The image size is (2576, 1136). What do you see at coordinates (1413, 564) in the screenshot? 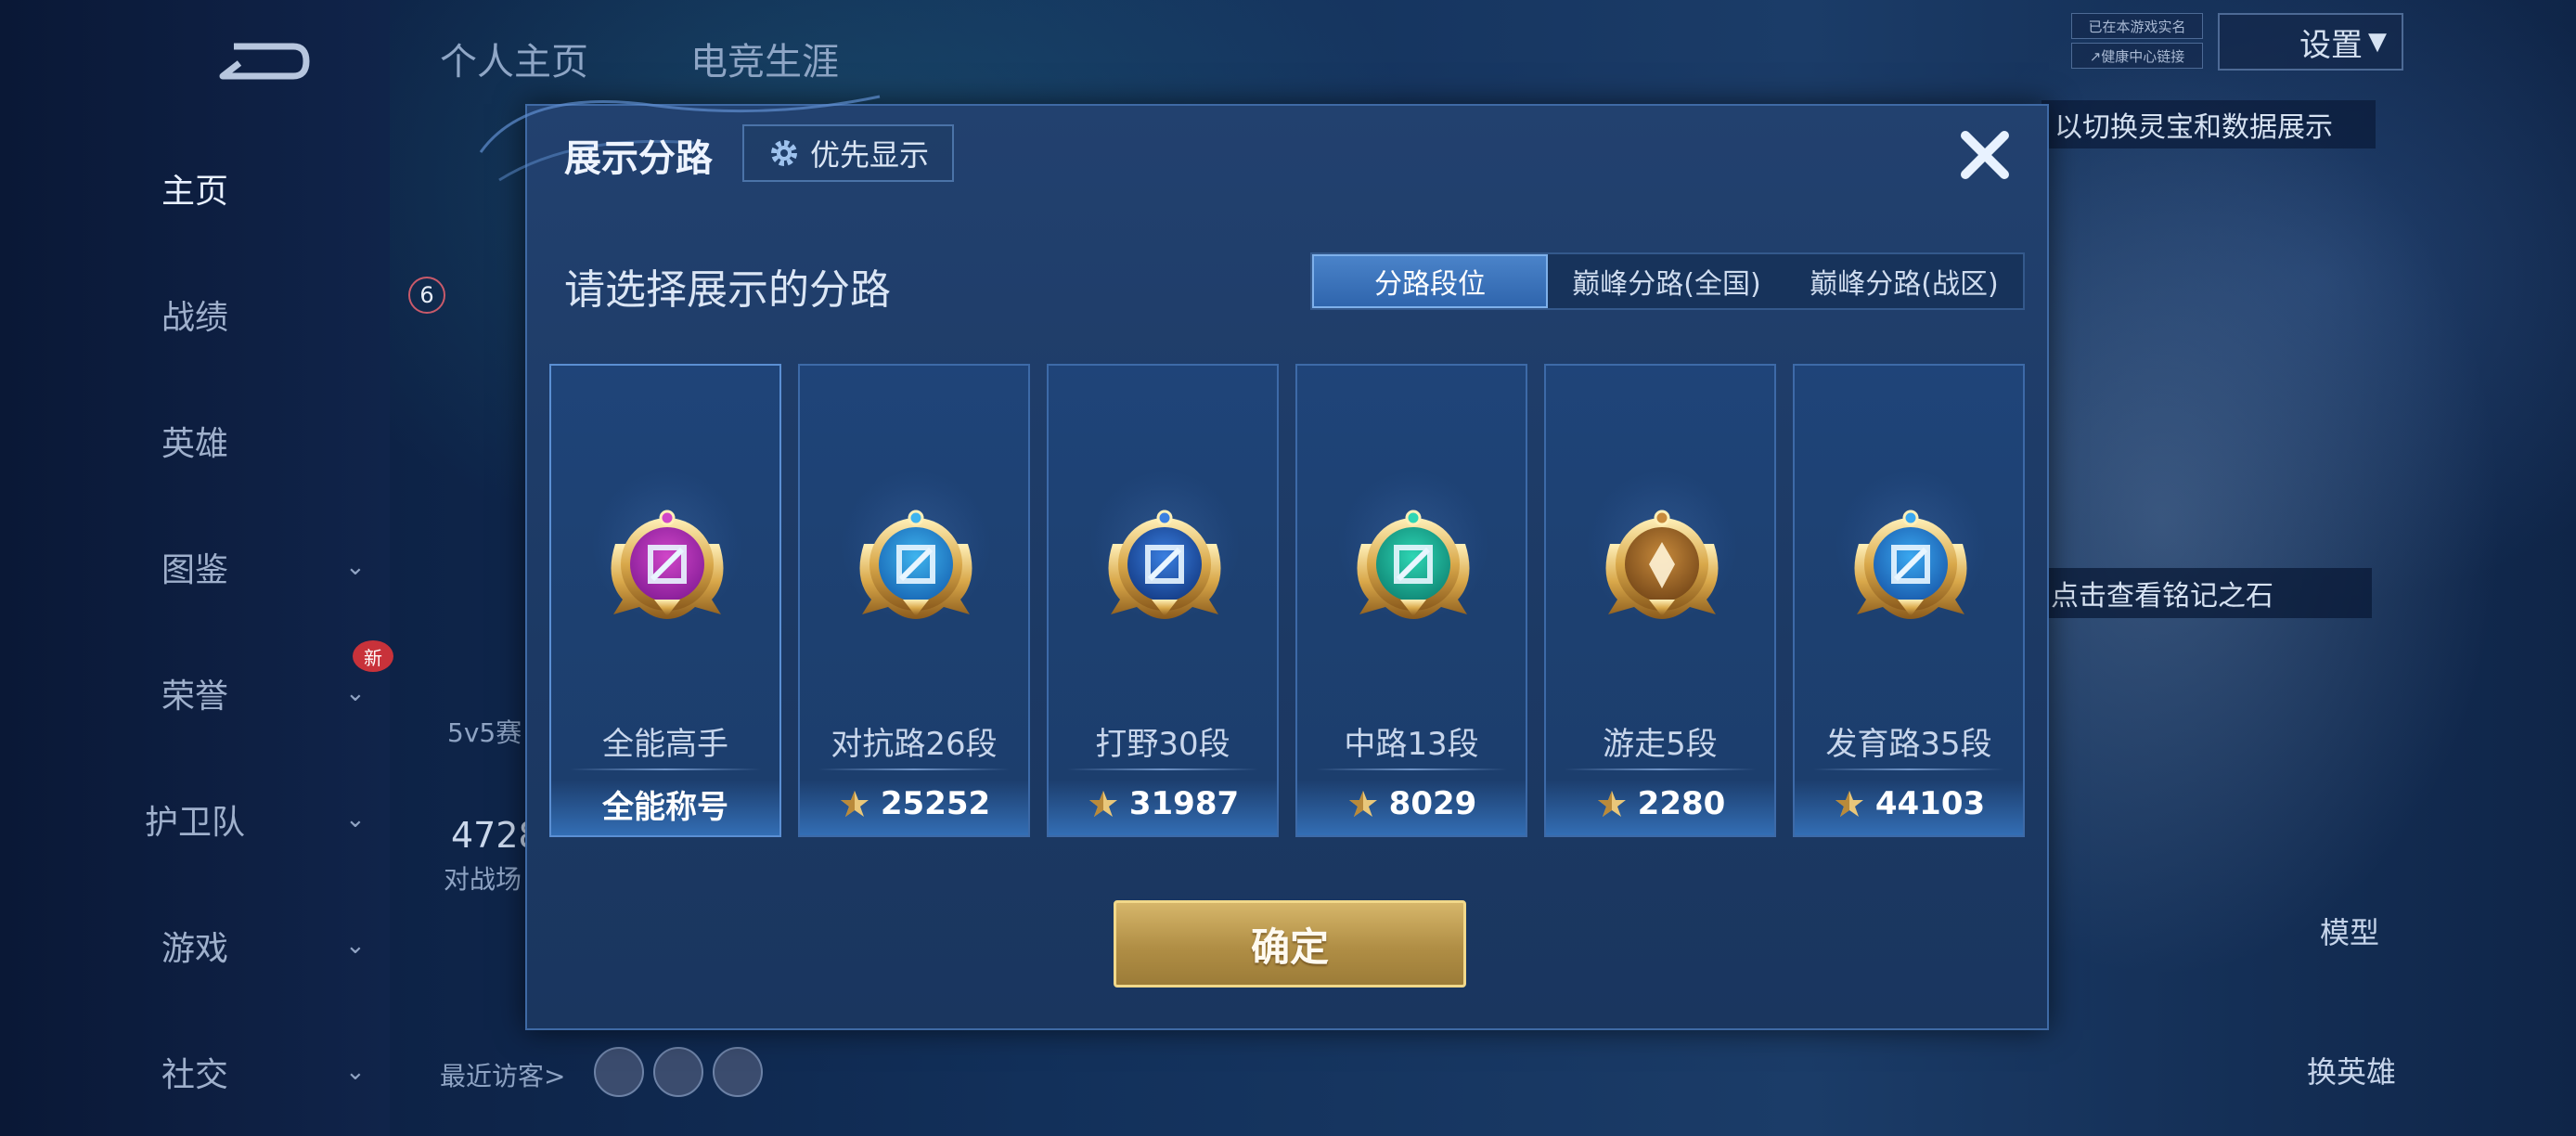
I see `mid-lane-emblem-icon` at bounding box center [1413, 564].